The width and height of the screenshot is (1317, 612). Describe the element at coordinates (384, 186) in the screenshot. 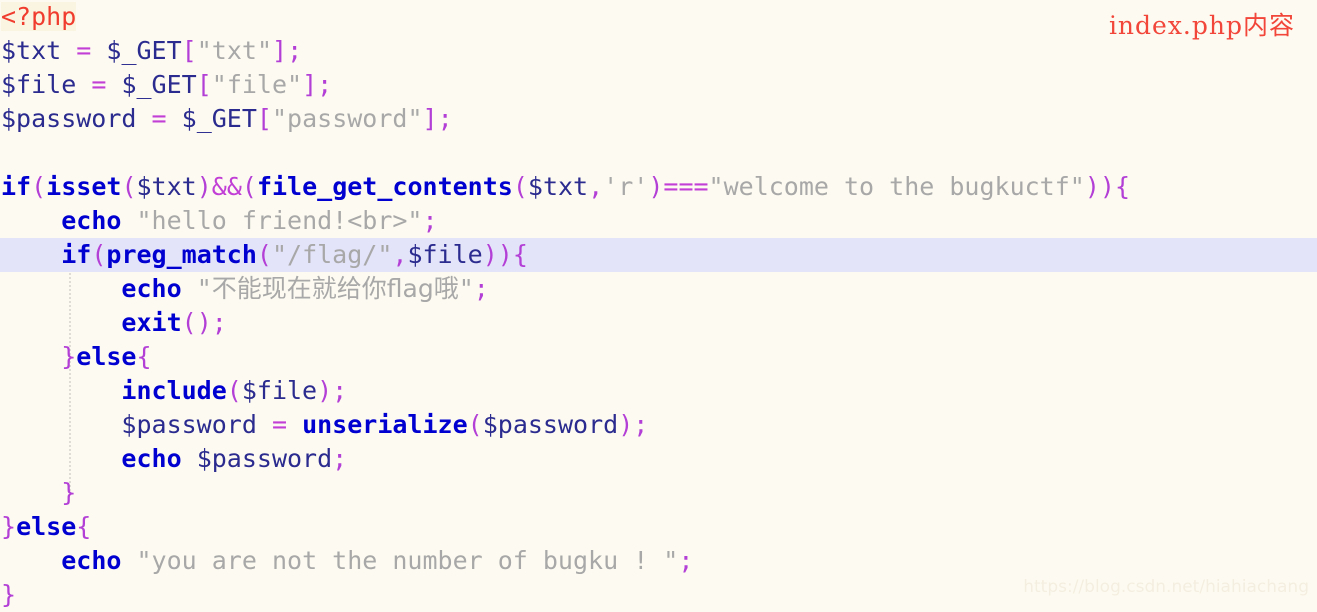

I see `token-function: file_get_contents` at that location.